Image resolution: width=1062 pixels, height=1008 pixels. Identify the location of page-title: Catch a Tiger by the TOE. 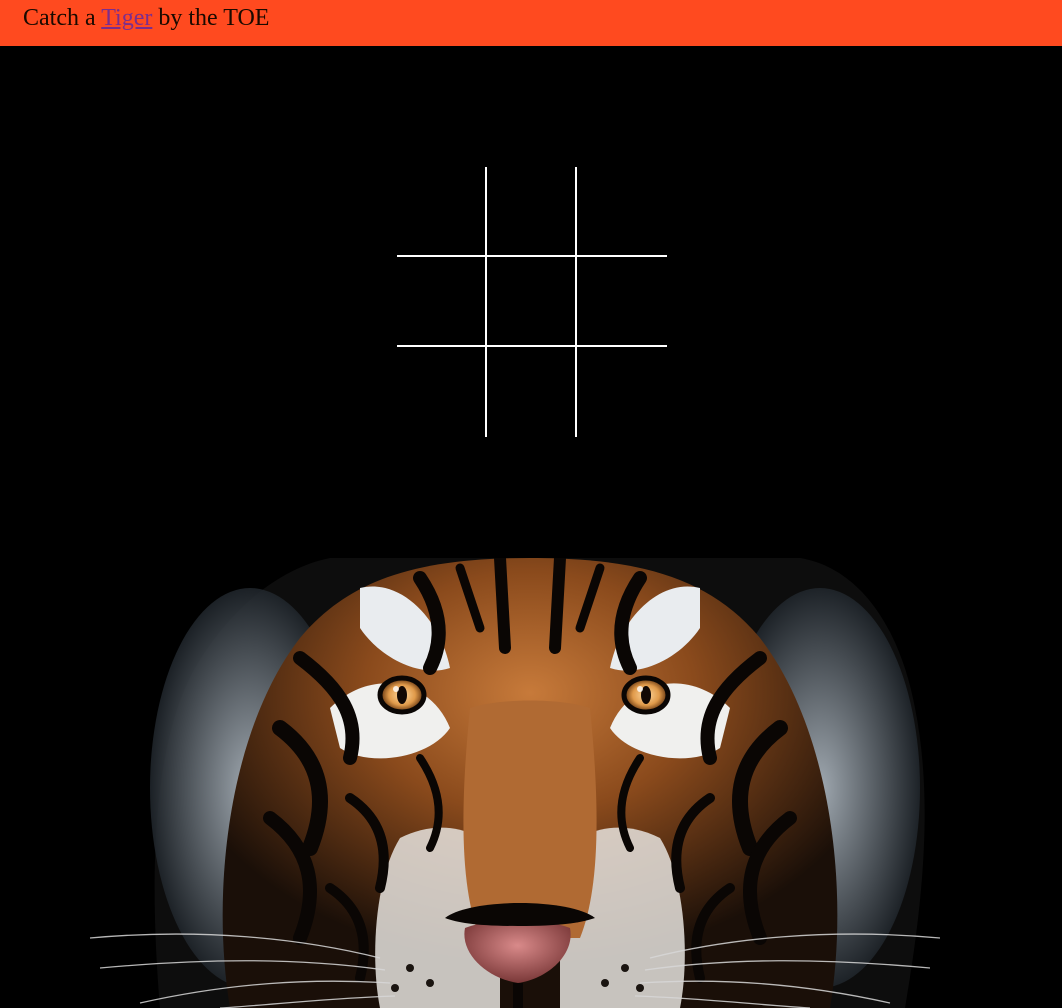
(146, 18).